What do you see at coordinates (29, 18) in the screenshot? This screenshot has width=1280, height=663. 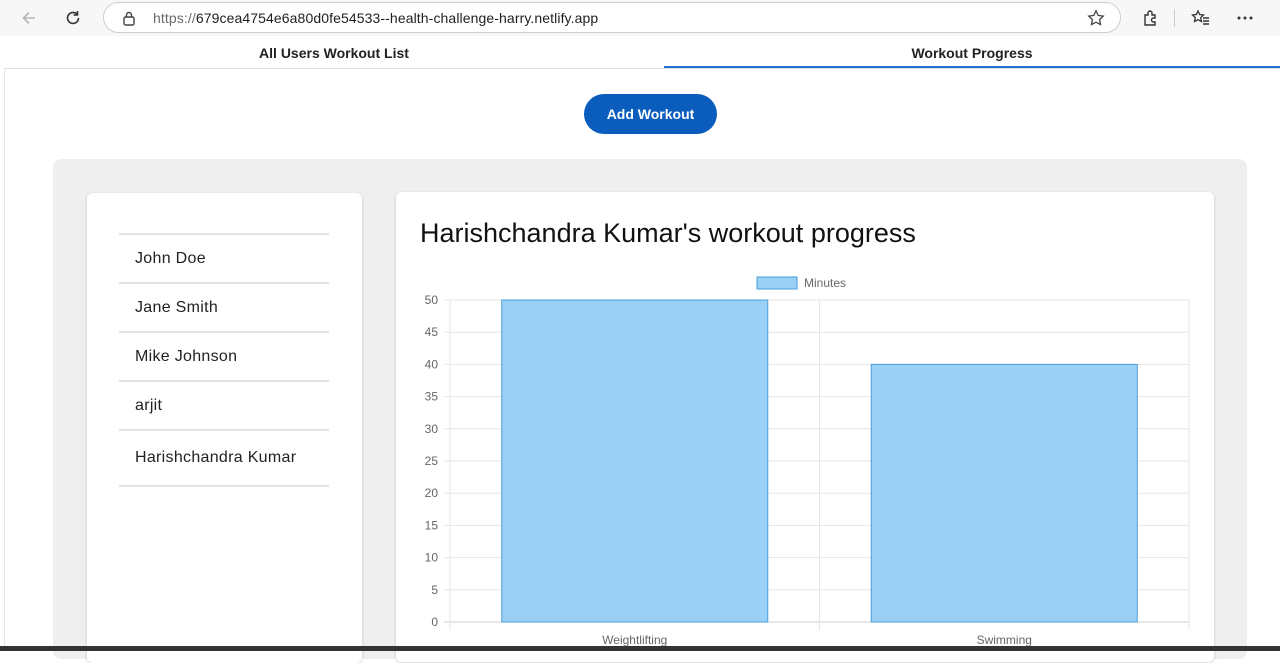 I see `back-icon` at bounding box center [29, 18].